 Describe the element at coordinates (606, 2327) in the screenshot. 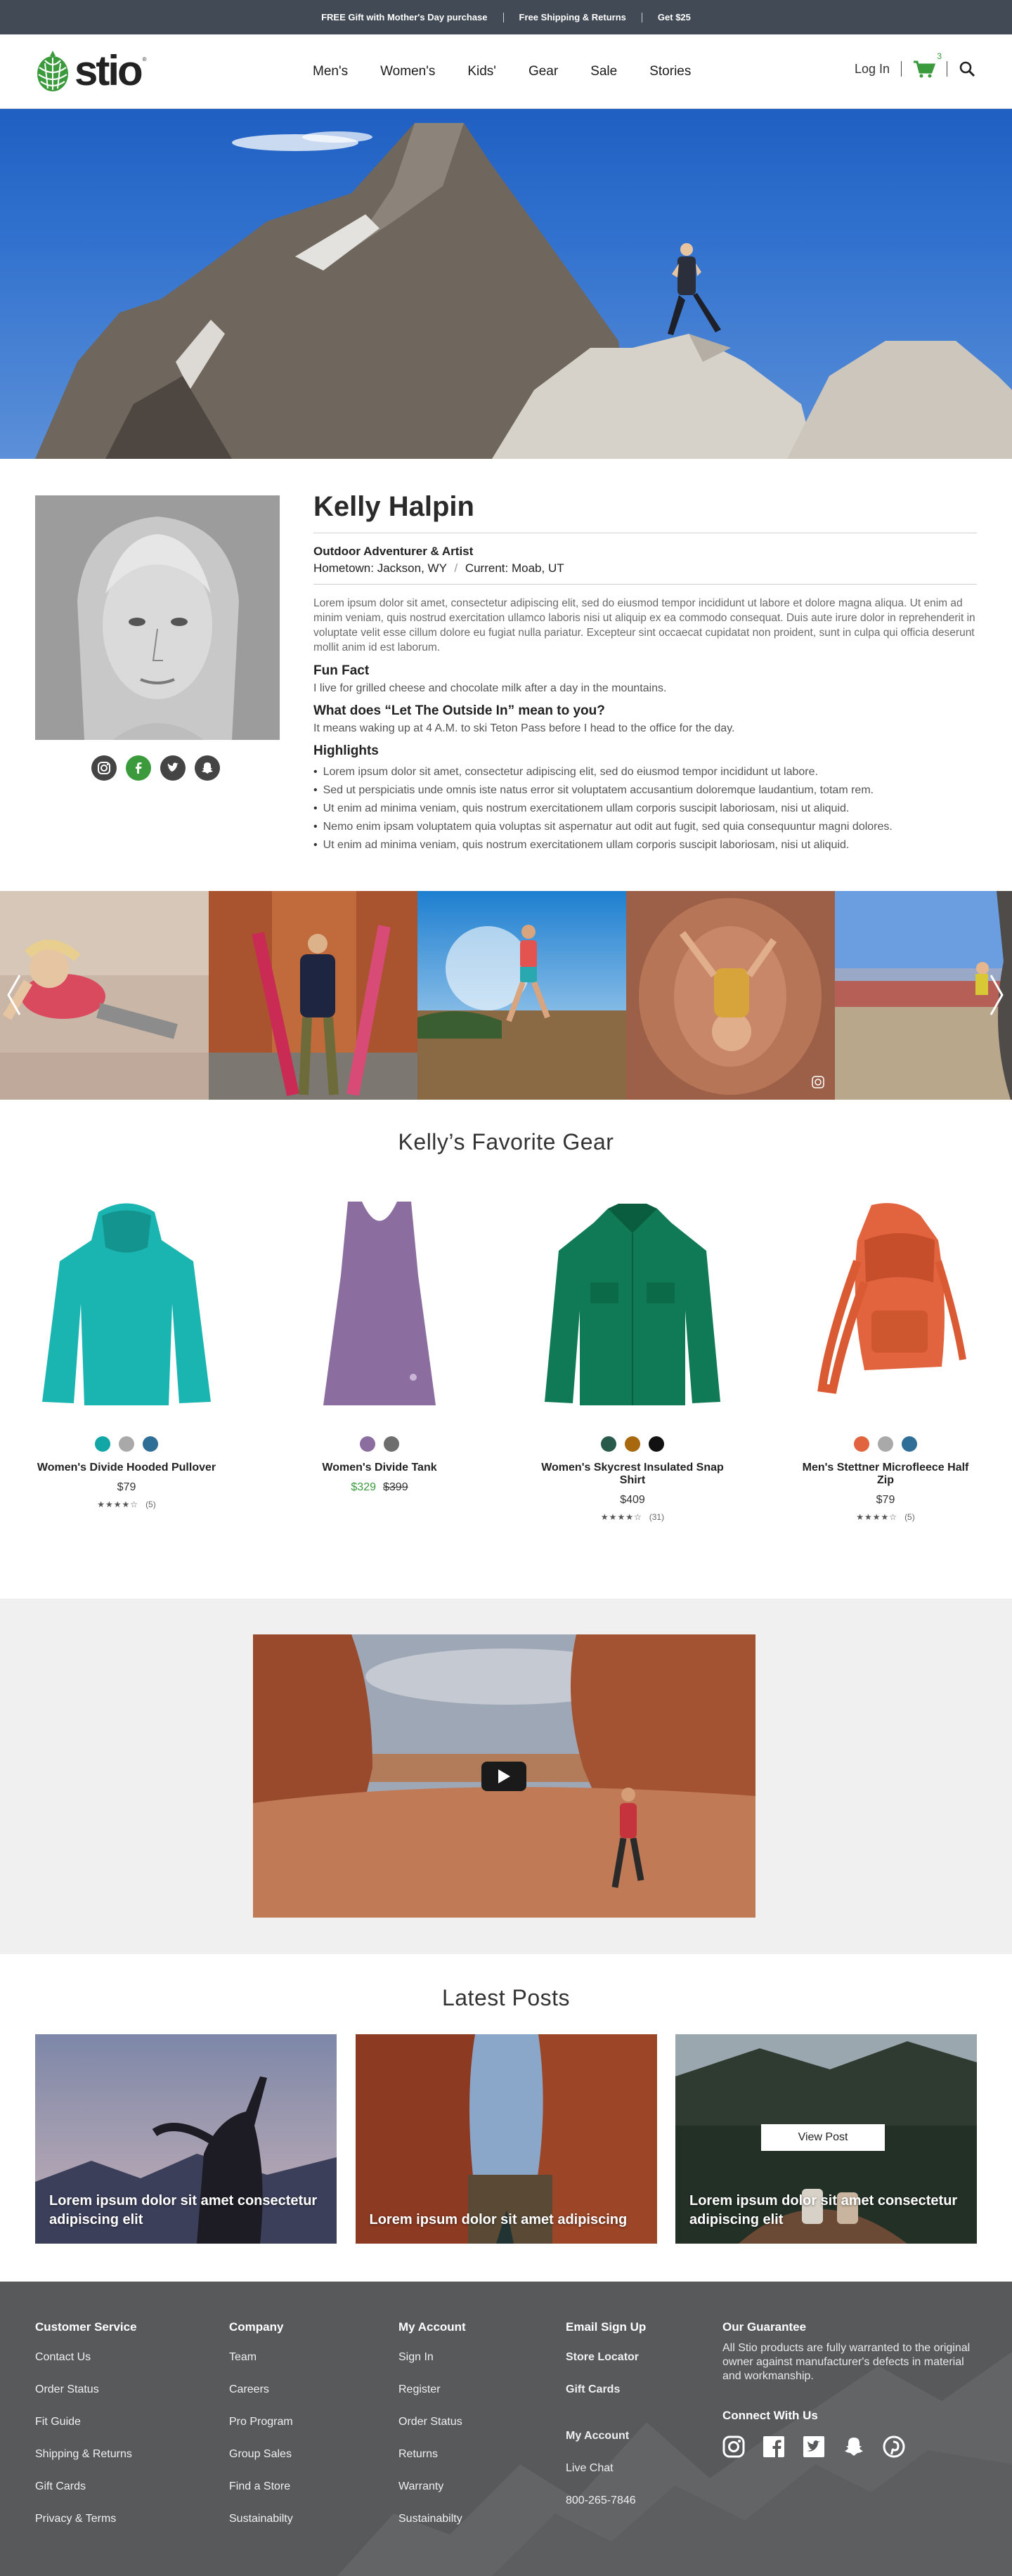

I see `email-signup-link: Email Sign Up` at that location.